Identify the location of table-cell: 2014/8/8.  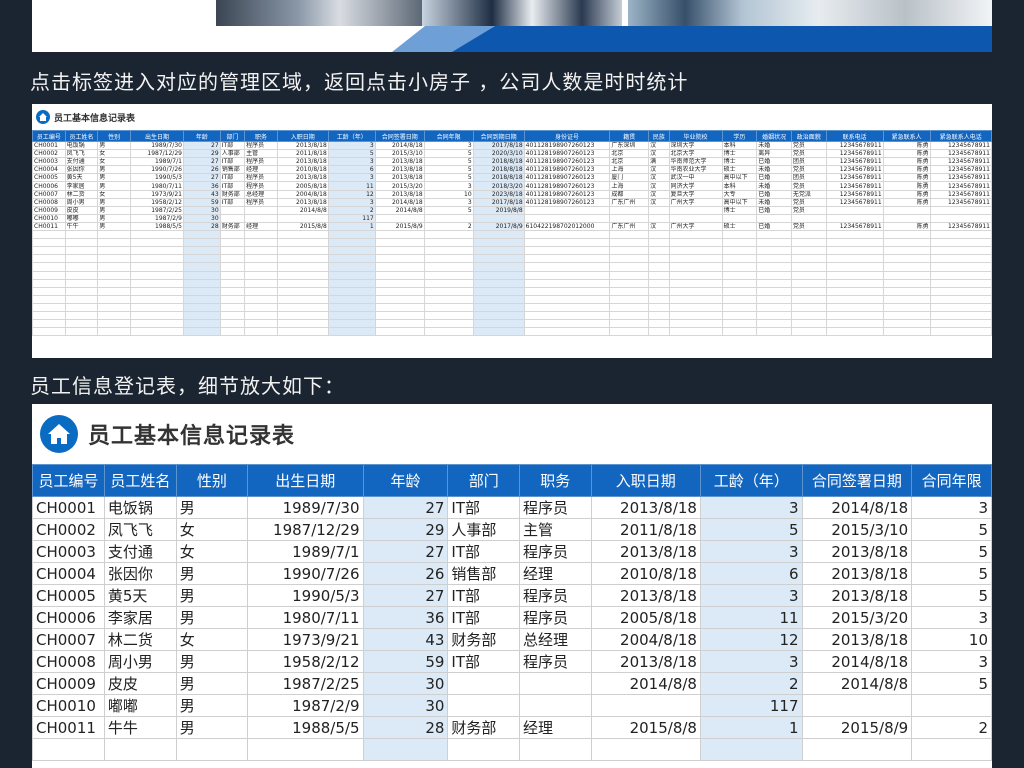
(645, 683).